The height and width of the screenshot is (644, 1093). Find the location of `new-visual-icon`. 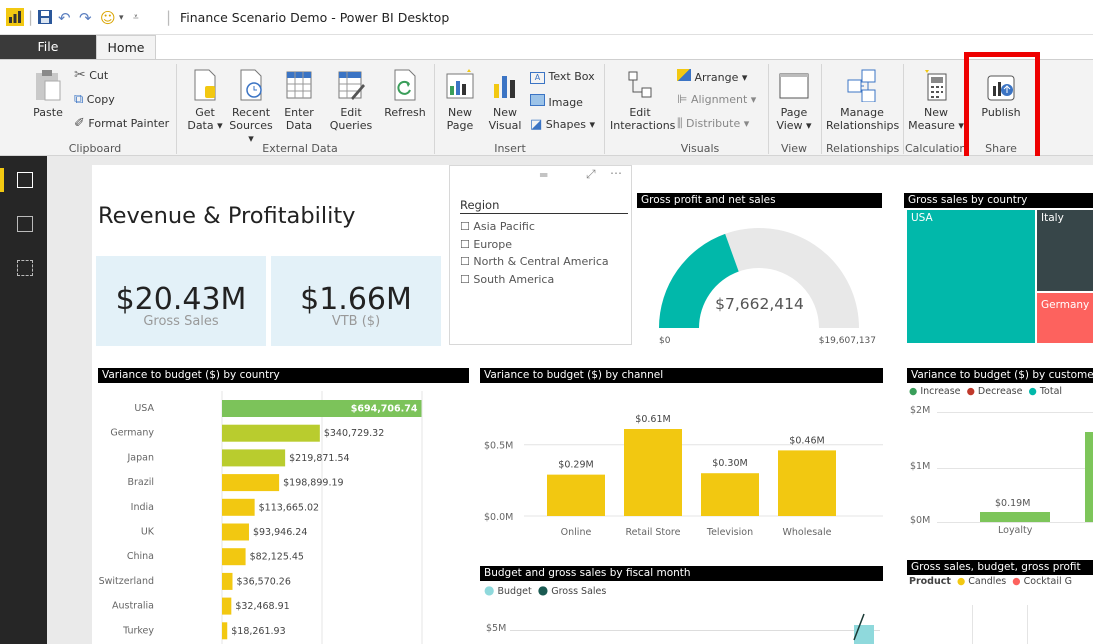

new-visual-icon is located at coordinates (504, 87).